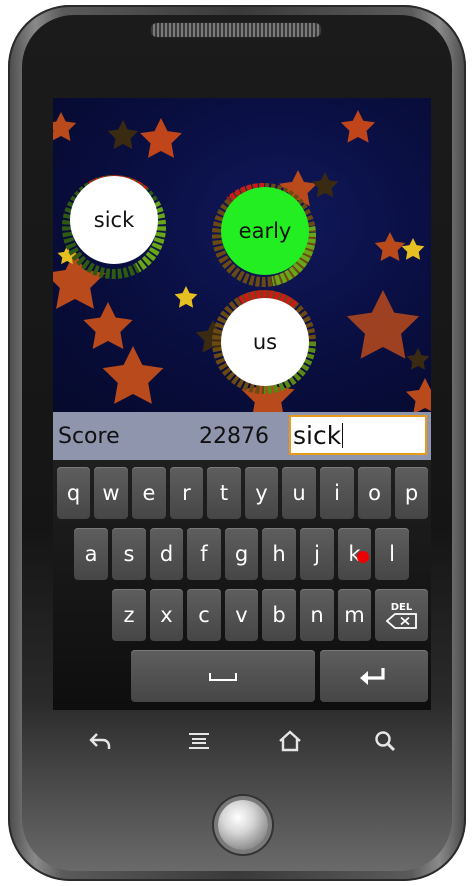  Describe the element at coordinates (279, 554) in the screenshot. I see `key-h: h` at that location.